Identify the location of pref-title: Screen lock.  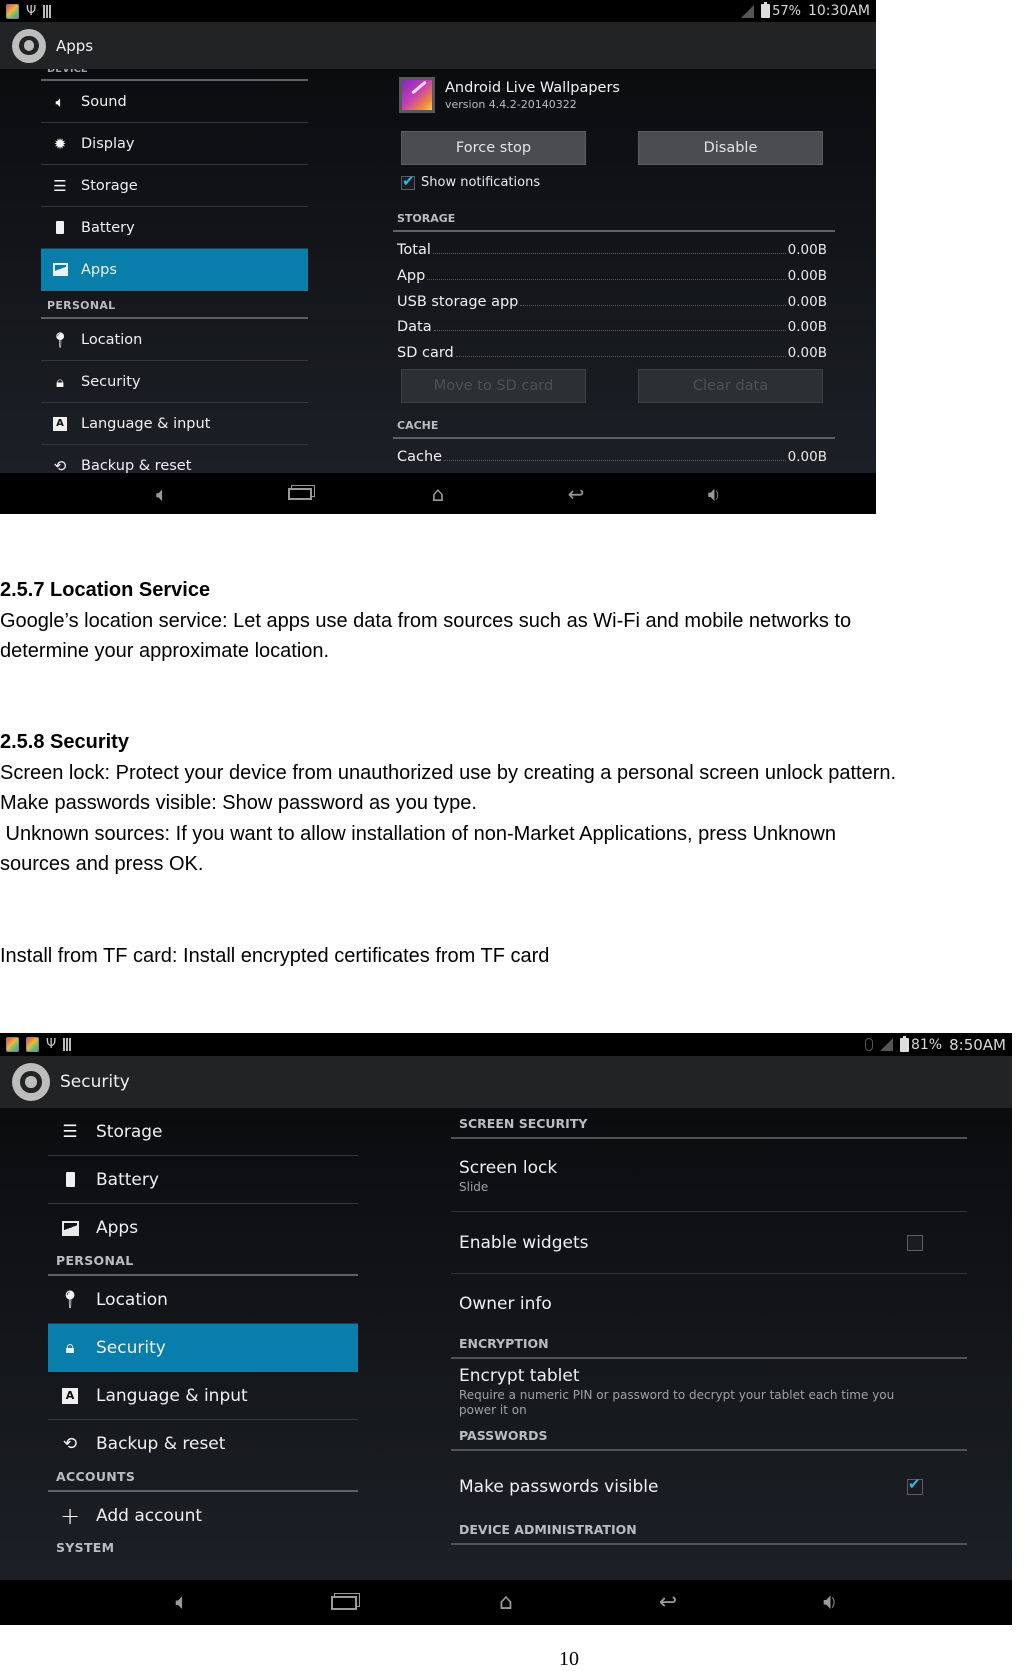
(508, 1168).